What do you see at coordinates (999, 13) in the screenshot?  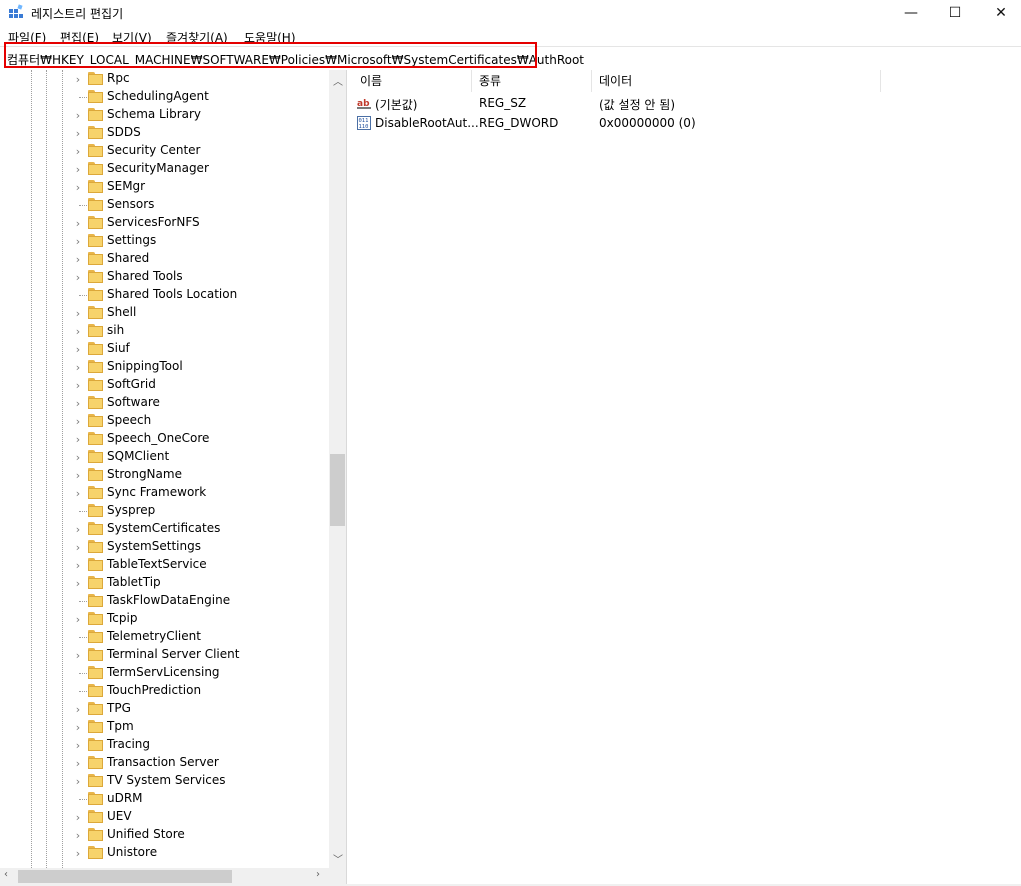 I see `close-button: ✕` at bounding box center [999, 13].